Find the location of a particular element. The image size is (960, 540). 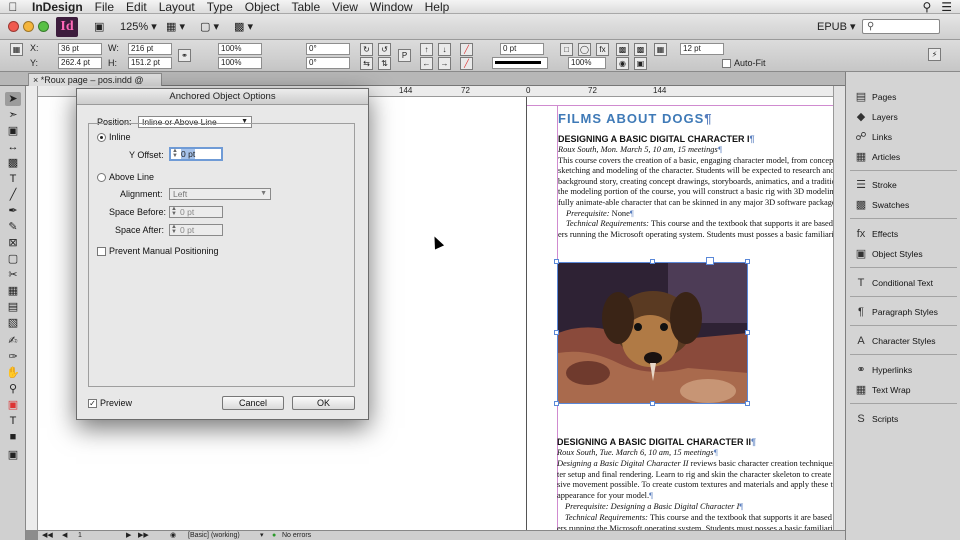

zoom-tool-icon: ⚲ is located at coordinates (13, 389).